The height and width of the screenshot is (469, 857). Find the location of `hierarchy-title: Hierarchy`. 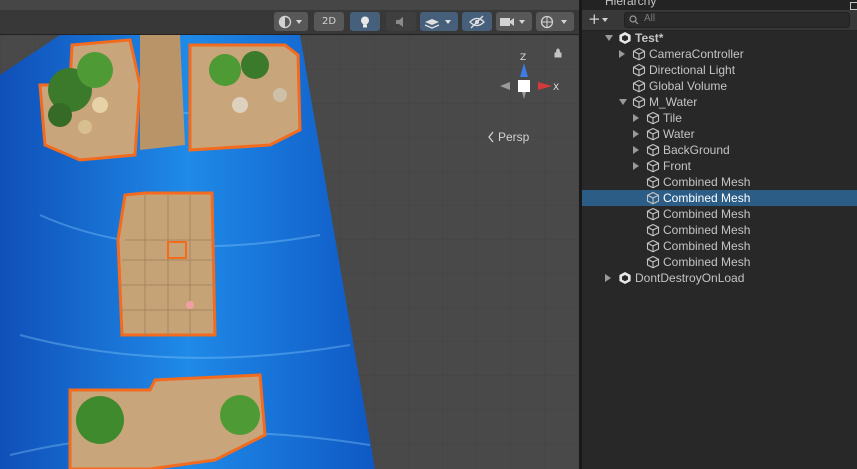

hierarchy-title: Hierarchy is located at coordinates (631, 4).